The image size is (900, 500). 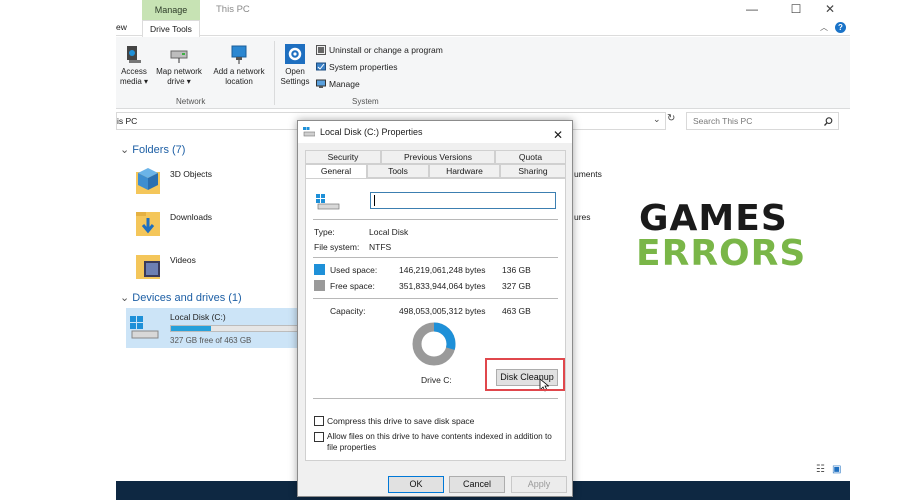 I want to click on search-input: Search This PC, so click(x=762, y=121).